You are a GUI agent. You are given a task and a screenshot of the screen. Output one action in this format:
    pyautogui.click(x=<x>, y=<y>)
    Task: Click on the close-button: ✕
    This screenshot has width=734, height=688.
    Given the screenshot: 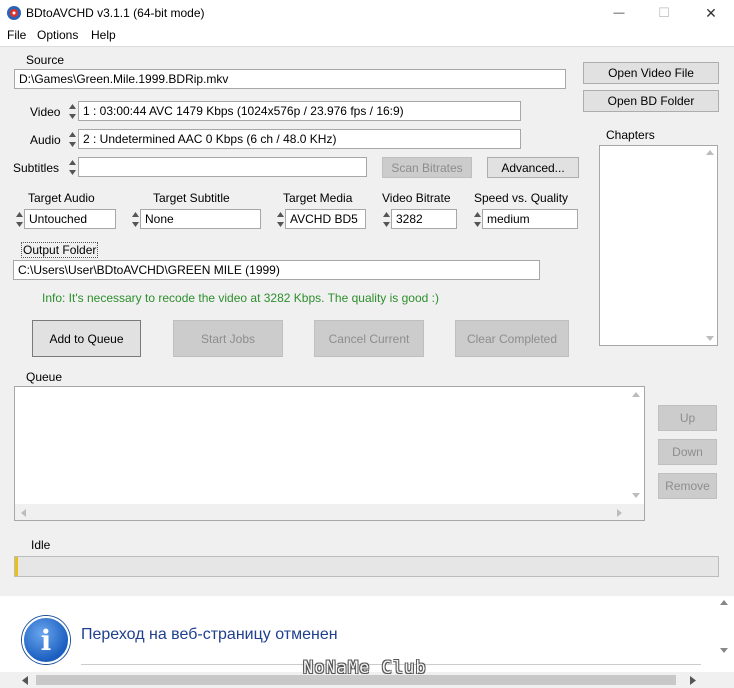 What is the action you would take?
    pyautogui.click(x=711, y=13)
    